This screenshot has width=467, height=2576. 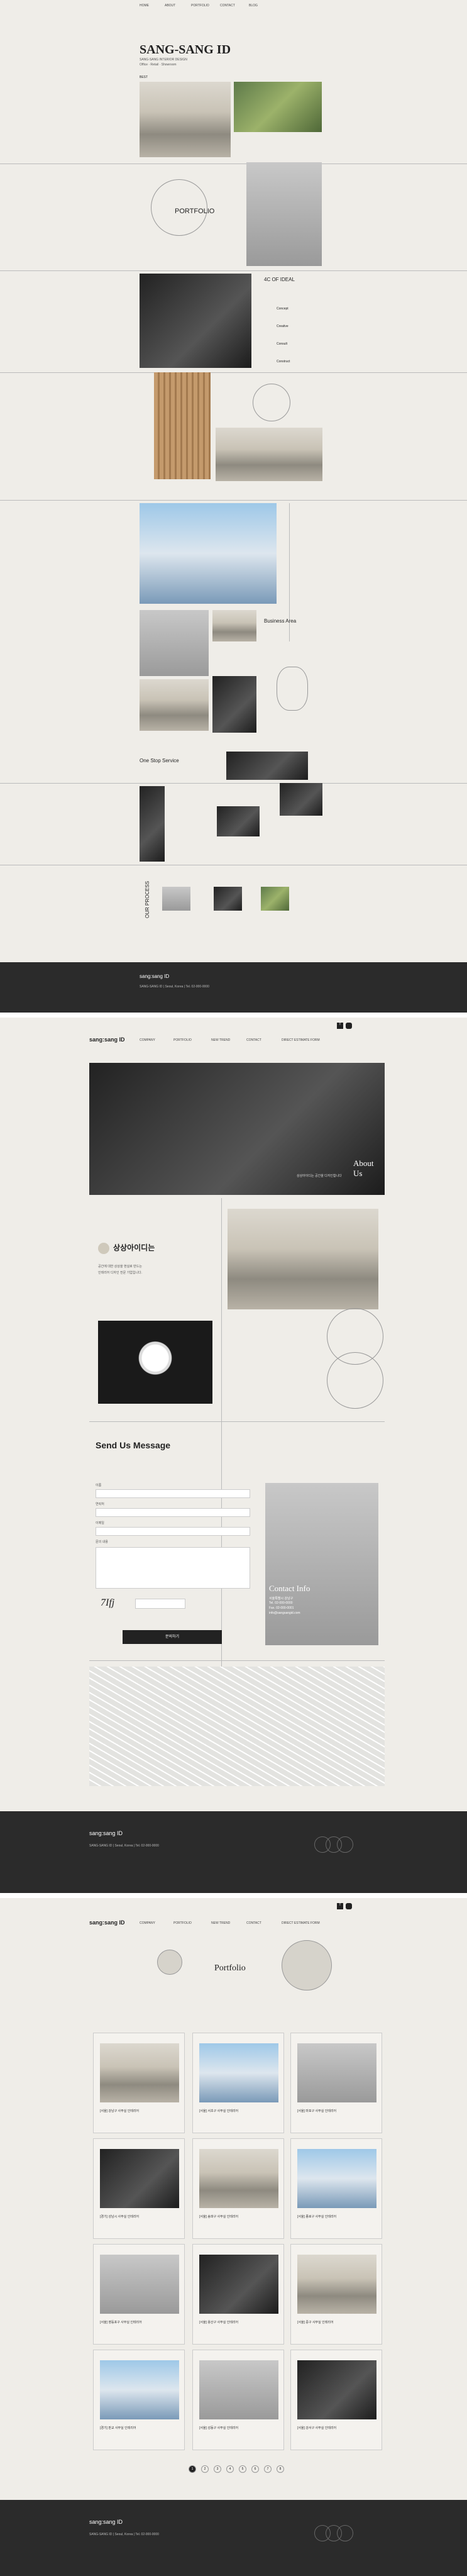 What do you see at coordinates (233, 12) in the screenshot?
I see `page1-header: HOME ABOUT PORTFOLIO CONTACT BLOG` at bounding box center [233, 12].